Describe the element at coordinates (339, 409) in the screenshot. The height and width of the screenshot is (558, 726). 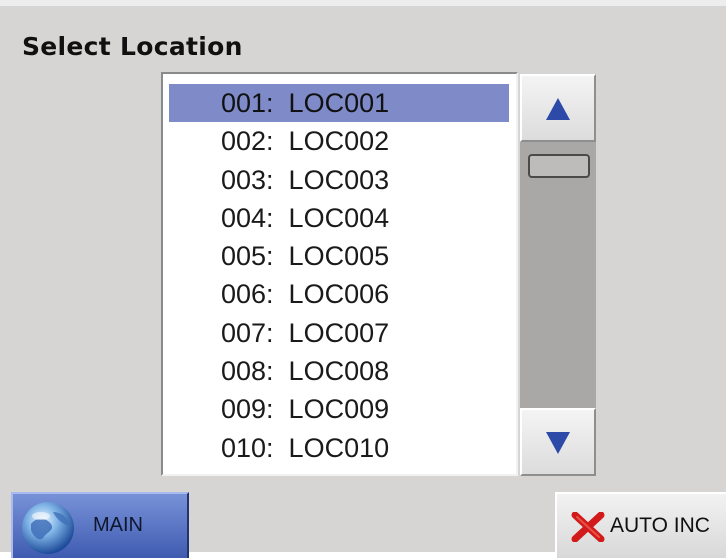
I see `location-item: 009: LOC009` at that location.